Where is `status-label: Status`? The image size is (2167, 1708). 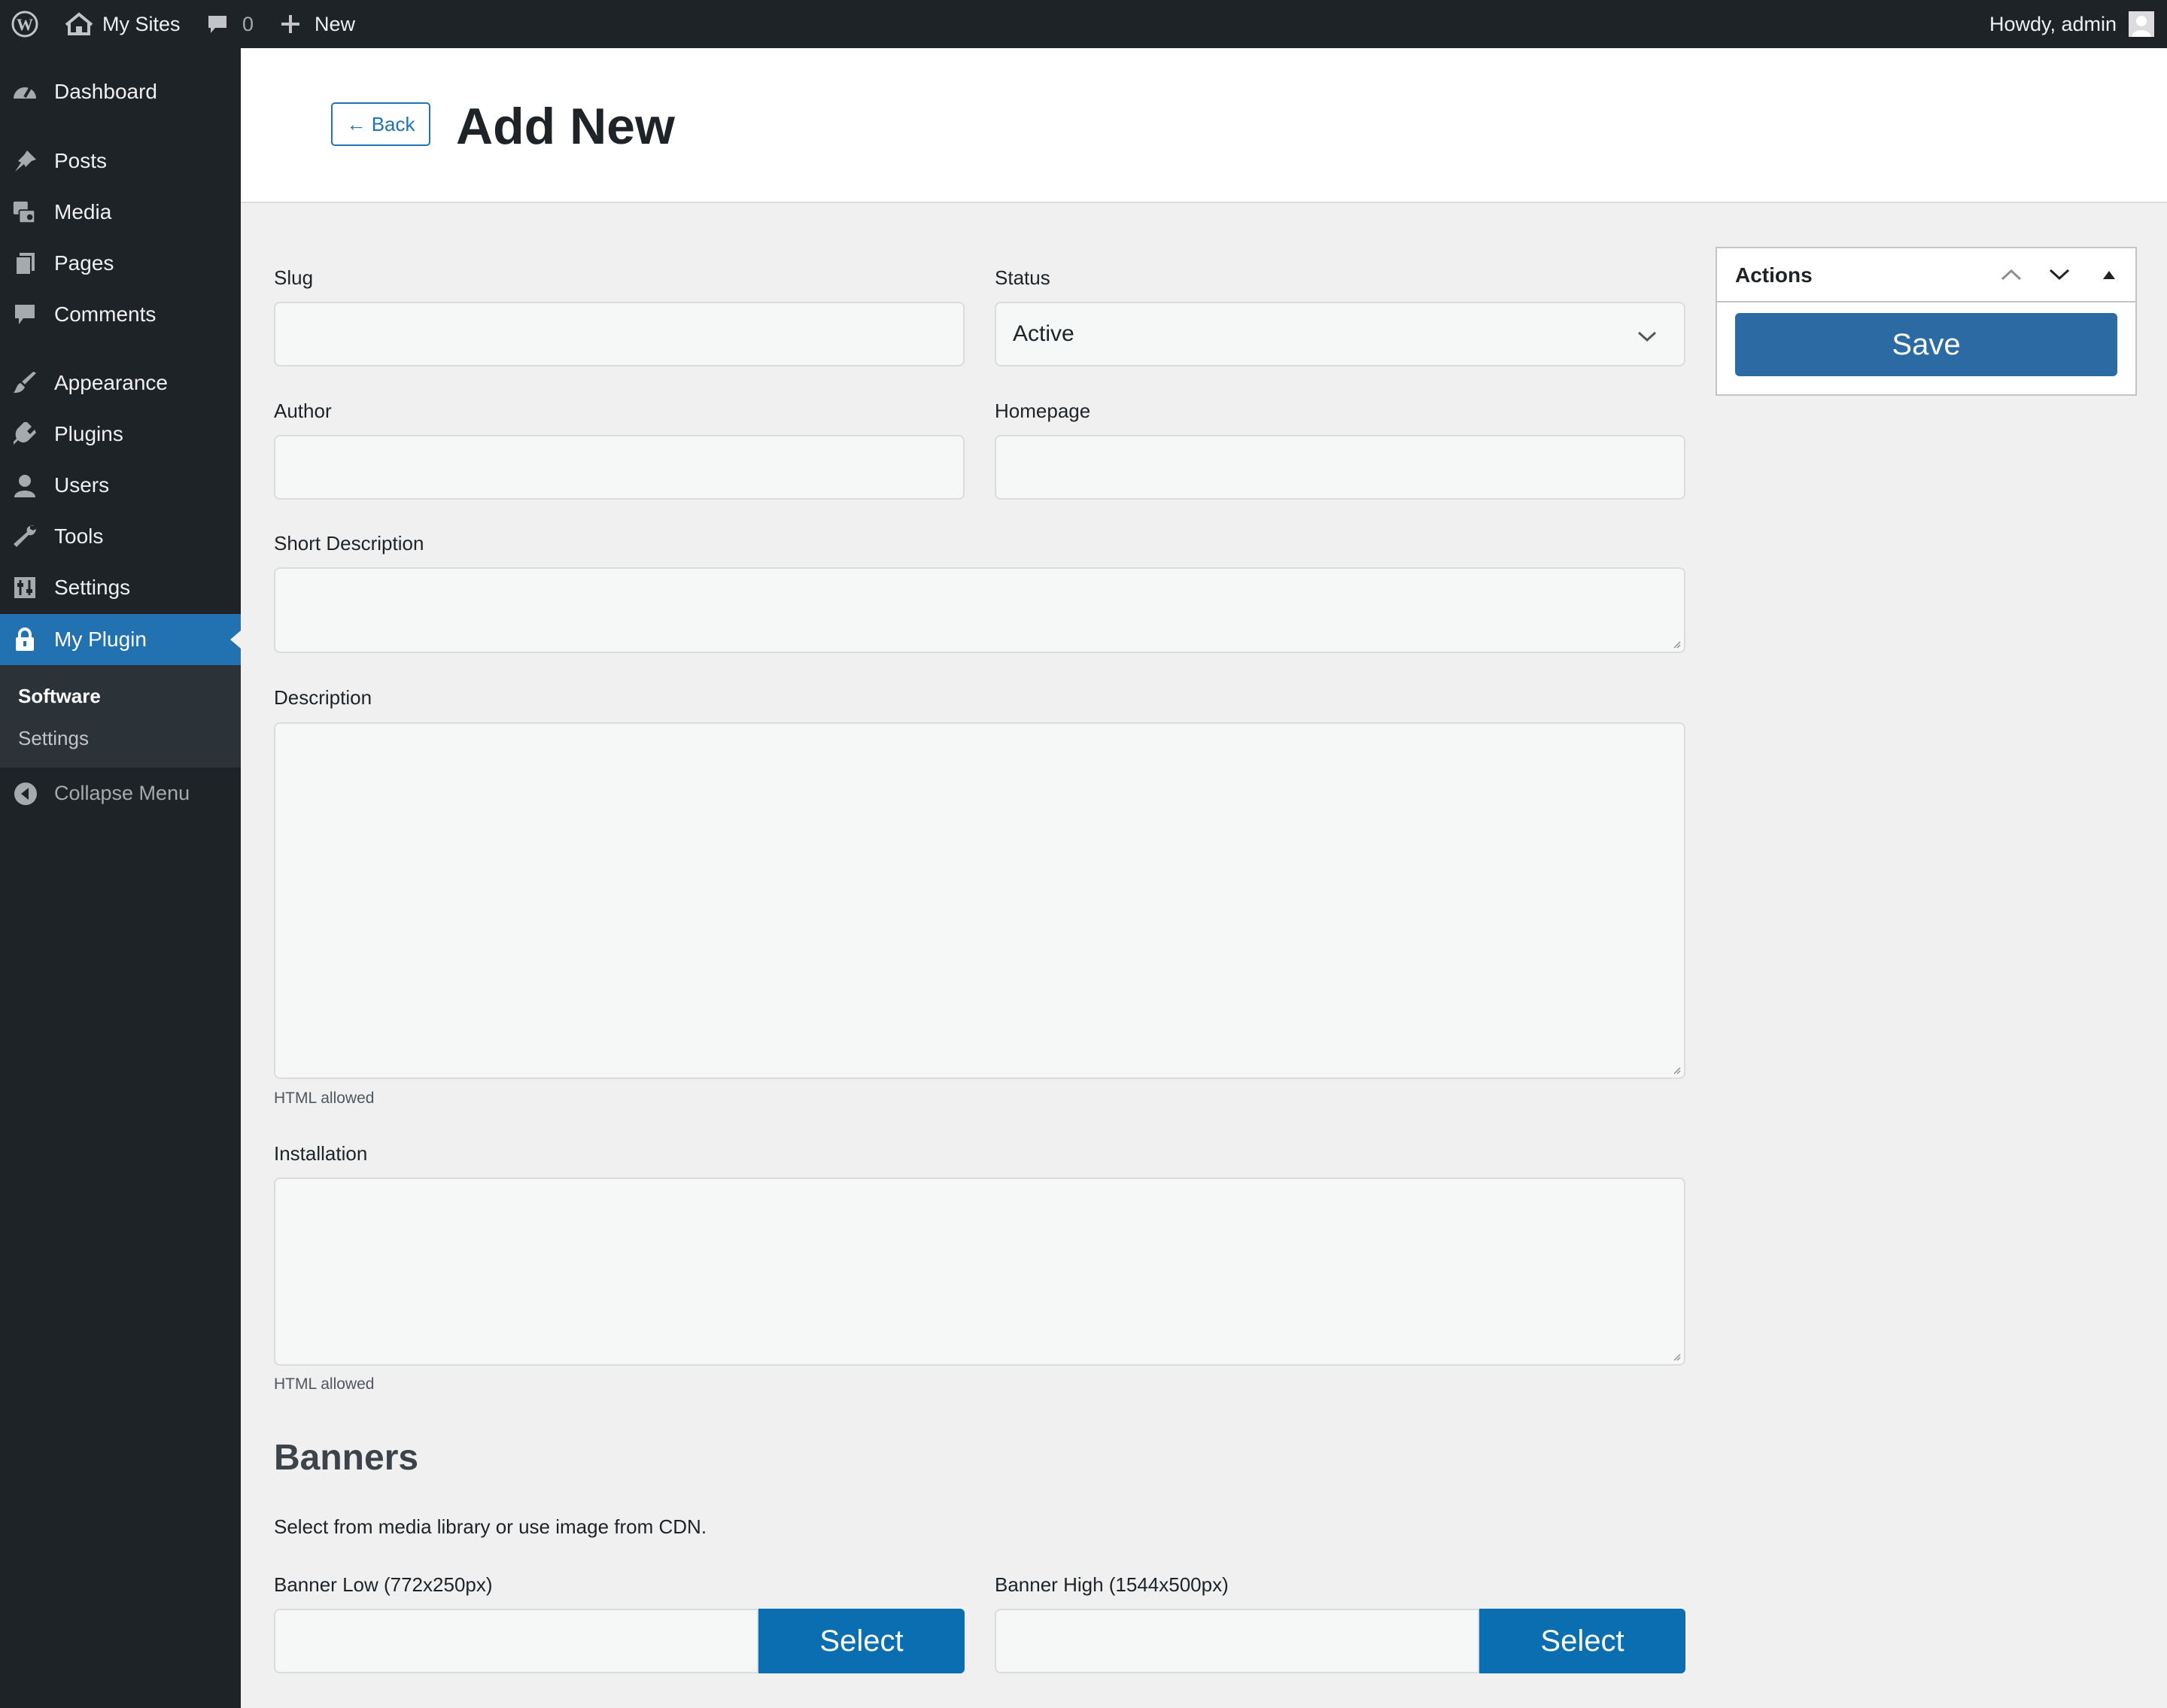
status-label: Status is located at coordinates (1022, 277).